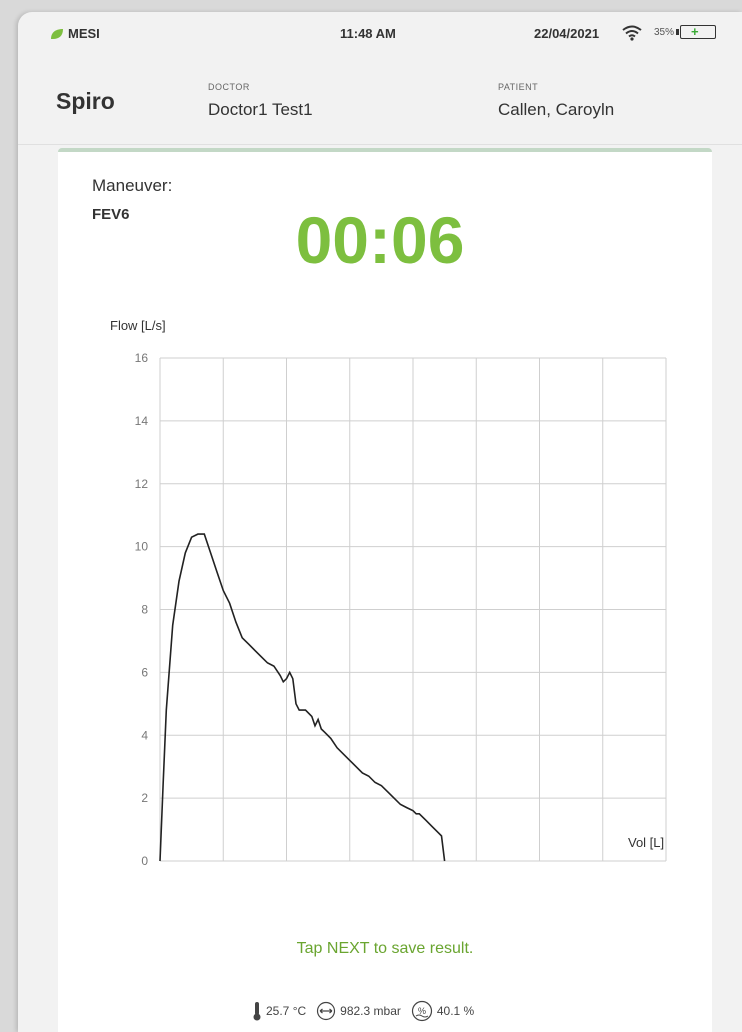  I want to click on status-time: 11:48 AM, so click(368, 33).